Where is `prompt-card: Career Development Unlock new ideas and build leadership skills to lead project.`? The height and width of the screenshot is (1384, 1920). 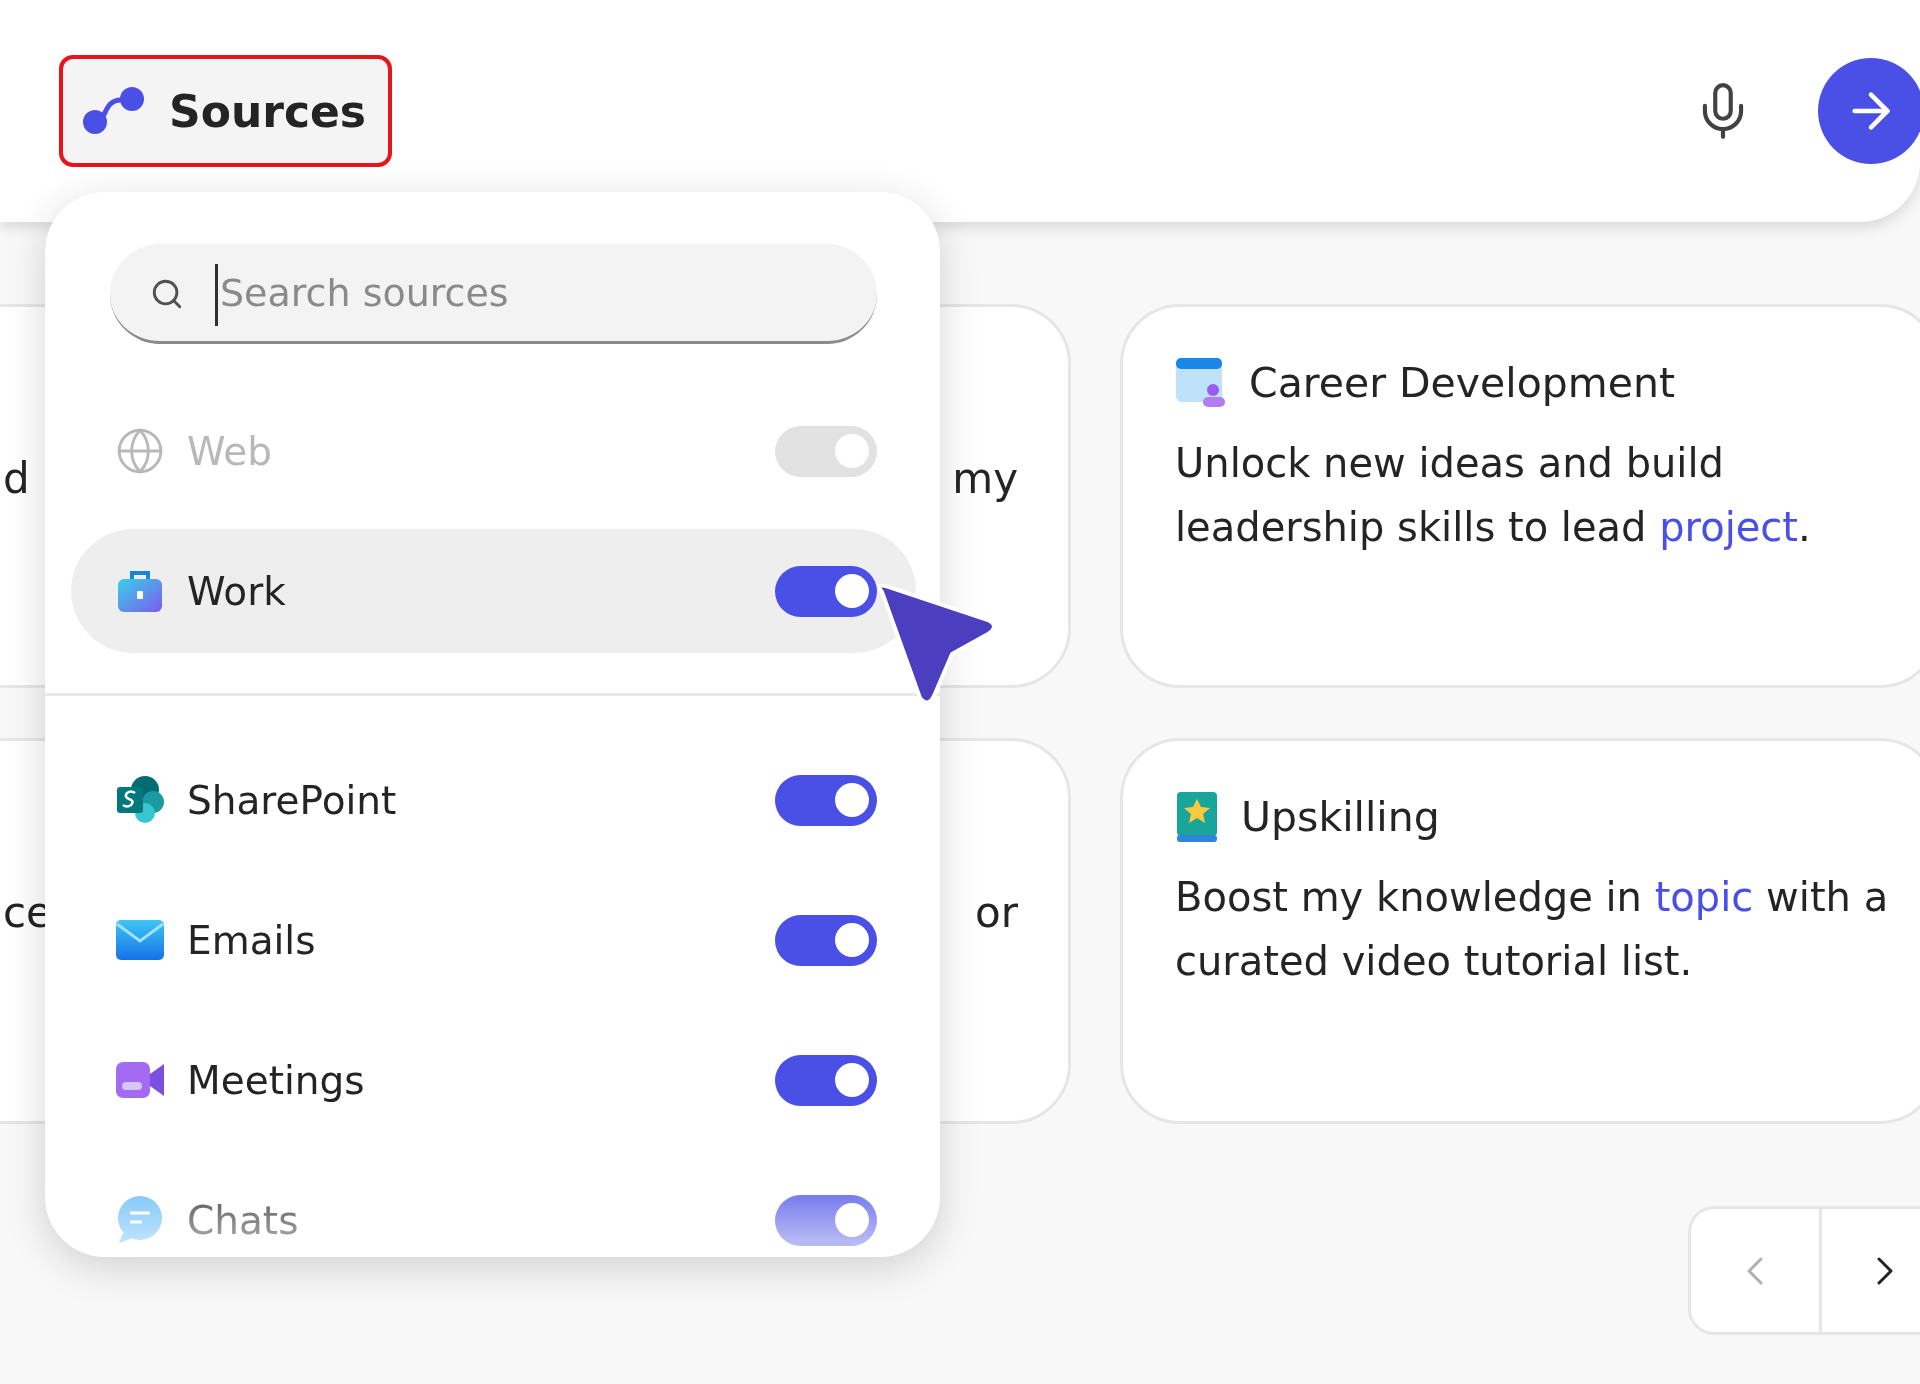
prompt-card: Career Development Unlock new ideas and build leadership skills to lead project. is located at coordinates (1520, 496).